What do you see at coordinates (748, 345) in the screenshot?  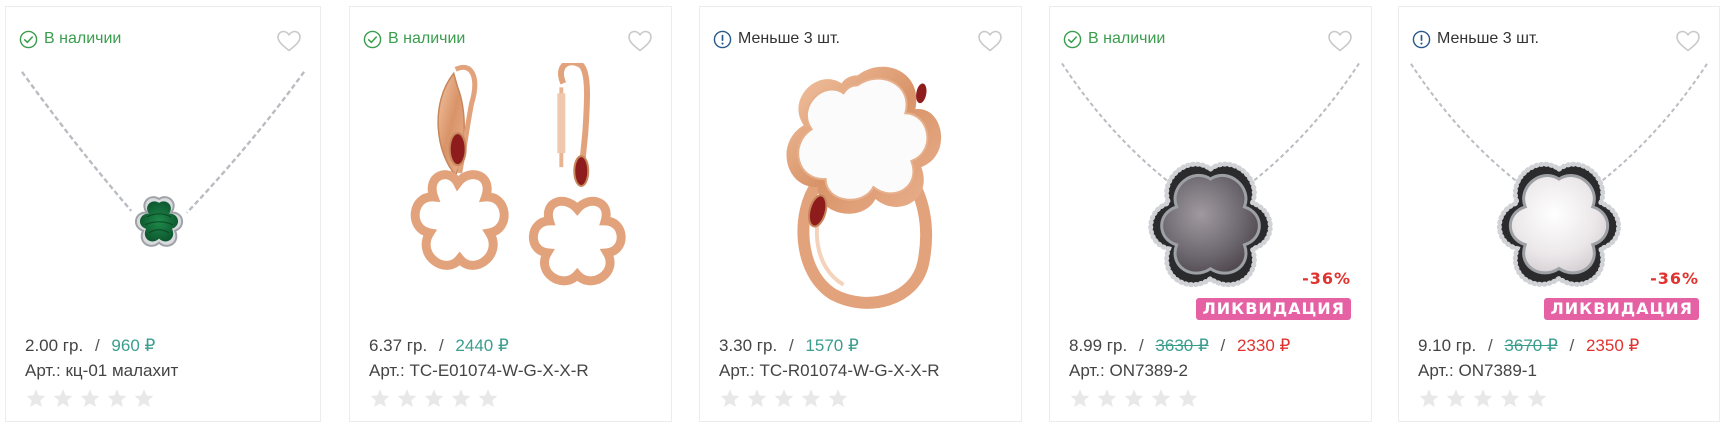 I see `weight: 3.30 гр.` at bounding box center [748, 345].